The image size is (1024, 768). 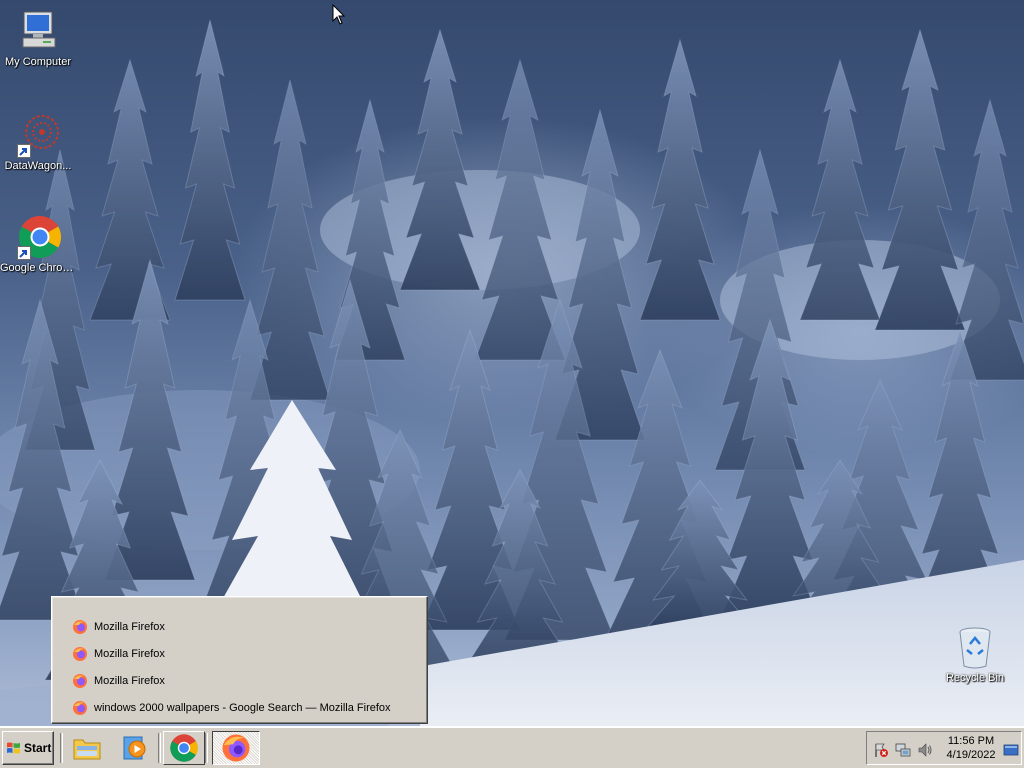 I want to click on clock-date: 4/19/2022, so click(x=971, y=755).